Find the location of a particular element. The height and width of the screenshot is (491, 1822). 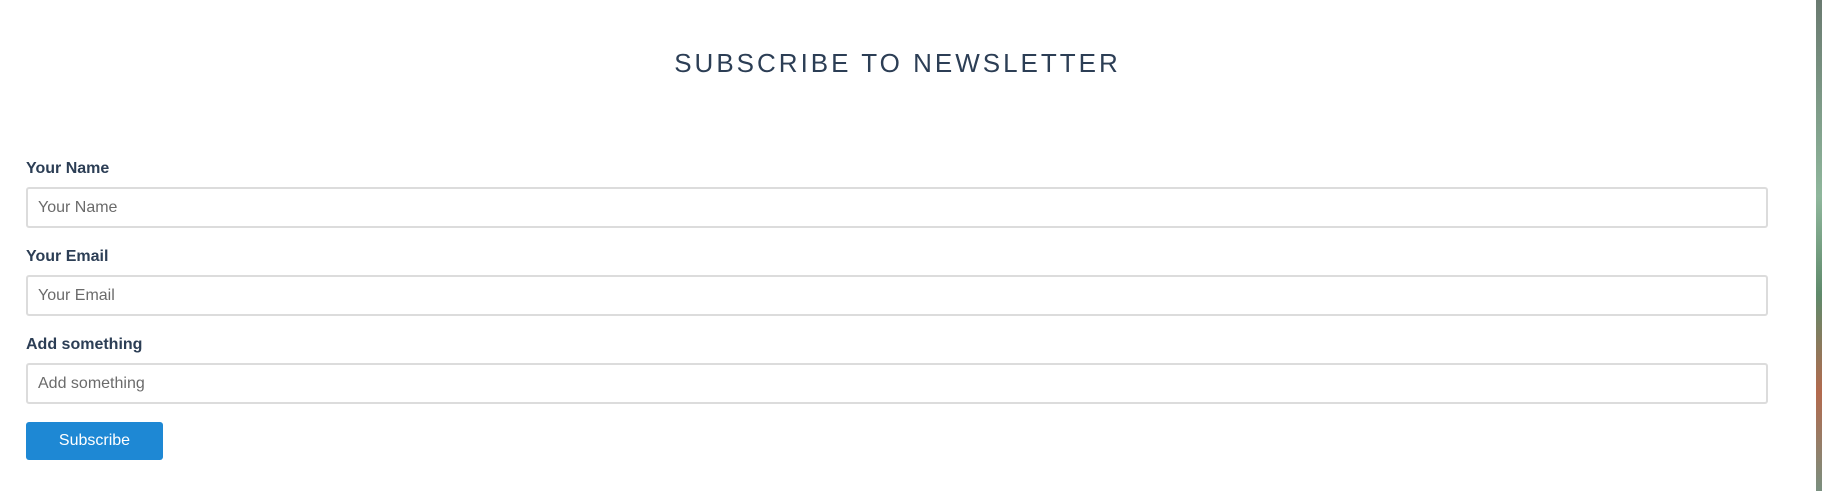

name-label: Your Name is located at coordinates (68, 168).